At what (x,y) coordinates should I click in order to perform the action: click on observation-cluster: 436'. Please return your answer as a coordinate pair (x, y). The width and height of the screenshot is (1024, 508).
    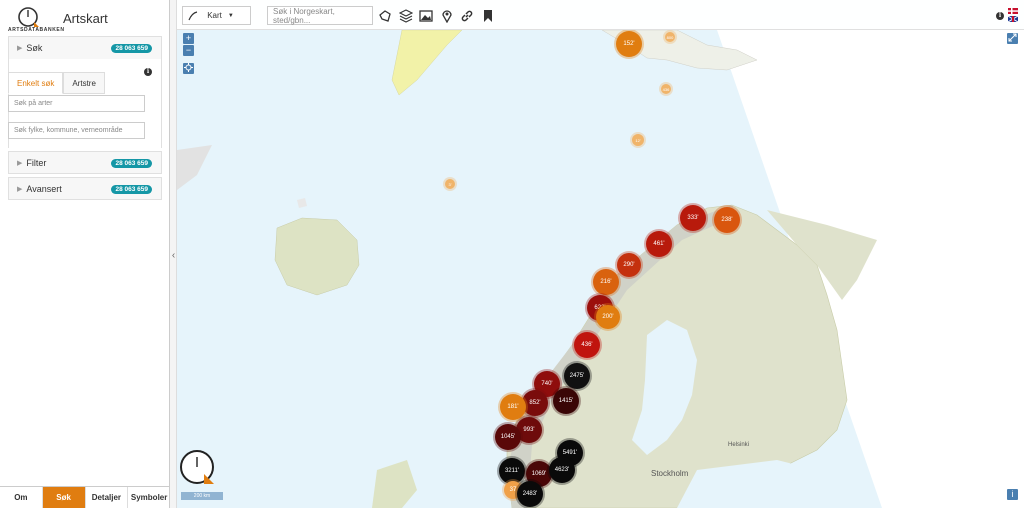
    Looking at the image, I should click on (587, 345).